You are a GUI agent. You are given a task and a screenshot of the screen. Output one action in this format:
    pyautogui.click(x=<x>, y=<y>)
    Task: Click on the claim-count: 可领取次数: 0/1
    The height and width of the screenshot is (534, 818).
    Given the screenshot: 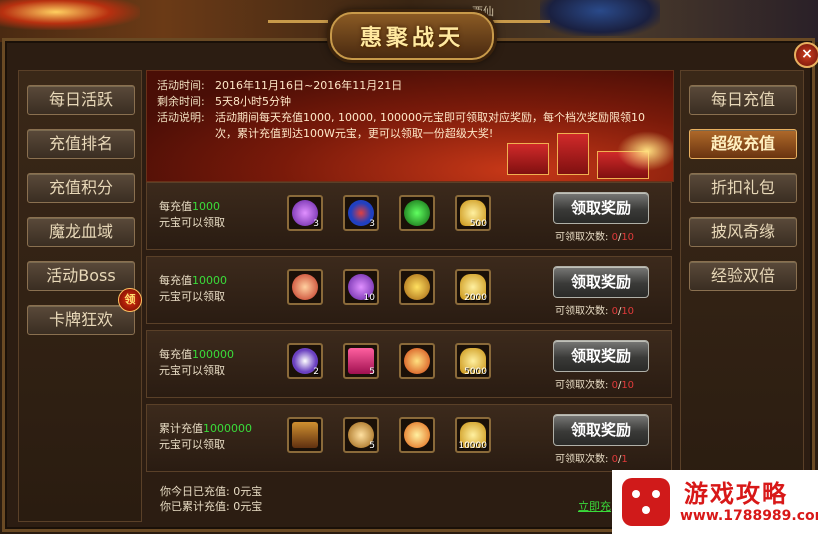 What is the action you would take?
    pyautogui.click(x=591, y=459)
    